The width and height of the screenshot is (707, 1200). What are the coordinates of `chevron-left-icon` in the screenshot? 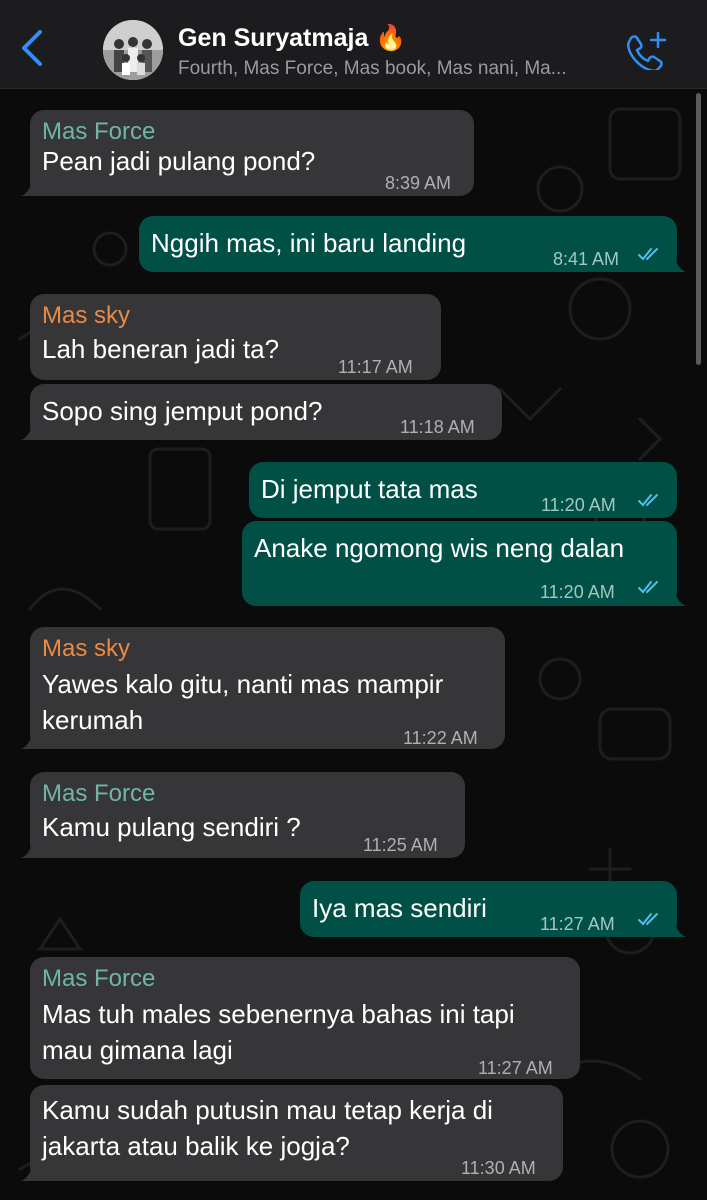 It's located at (32, 48).